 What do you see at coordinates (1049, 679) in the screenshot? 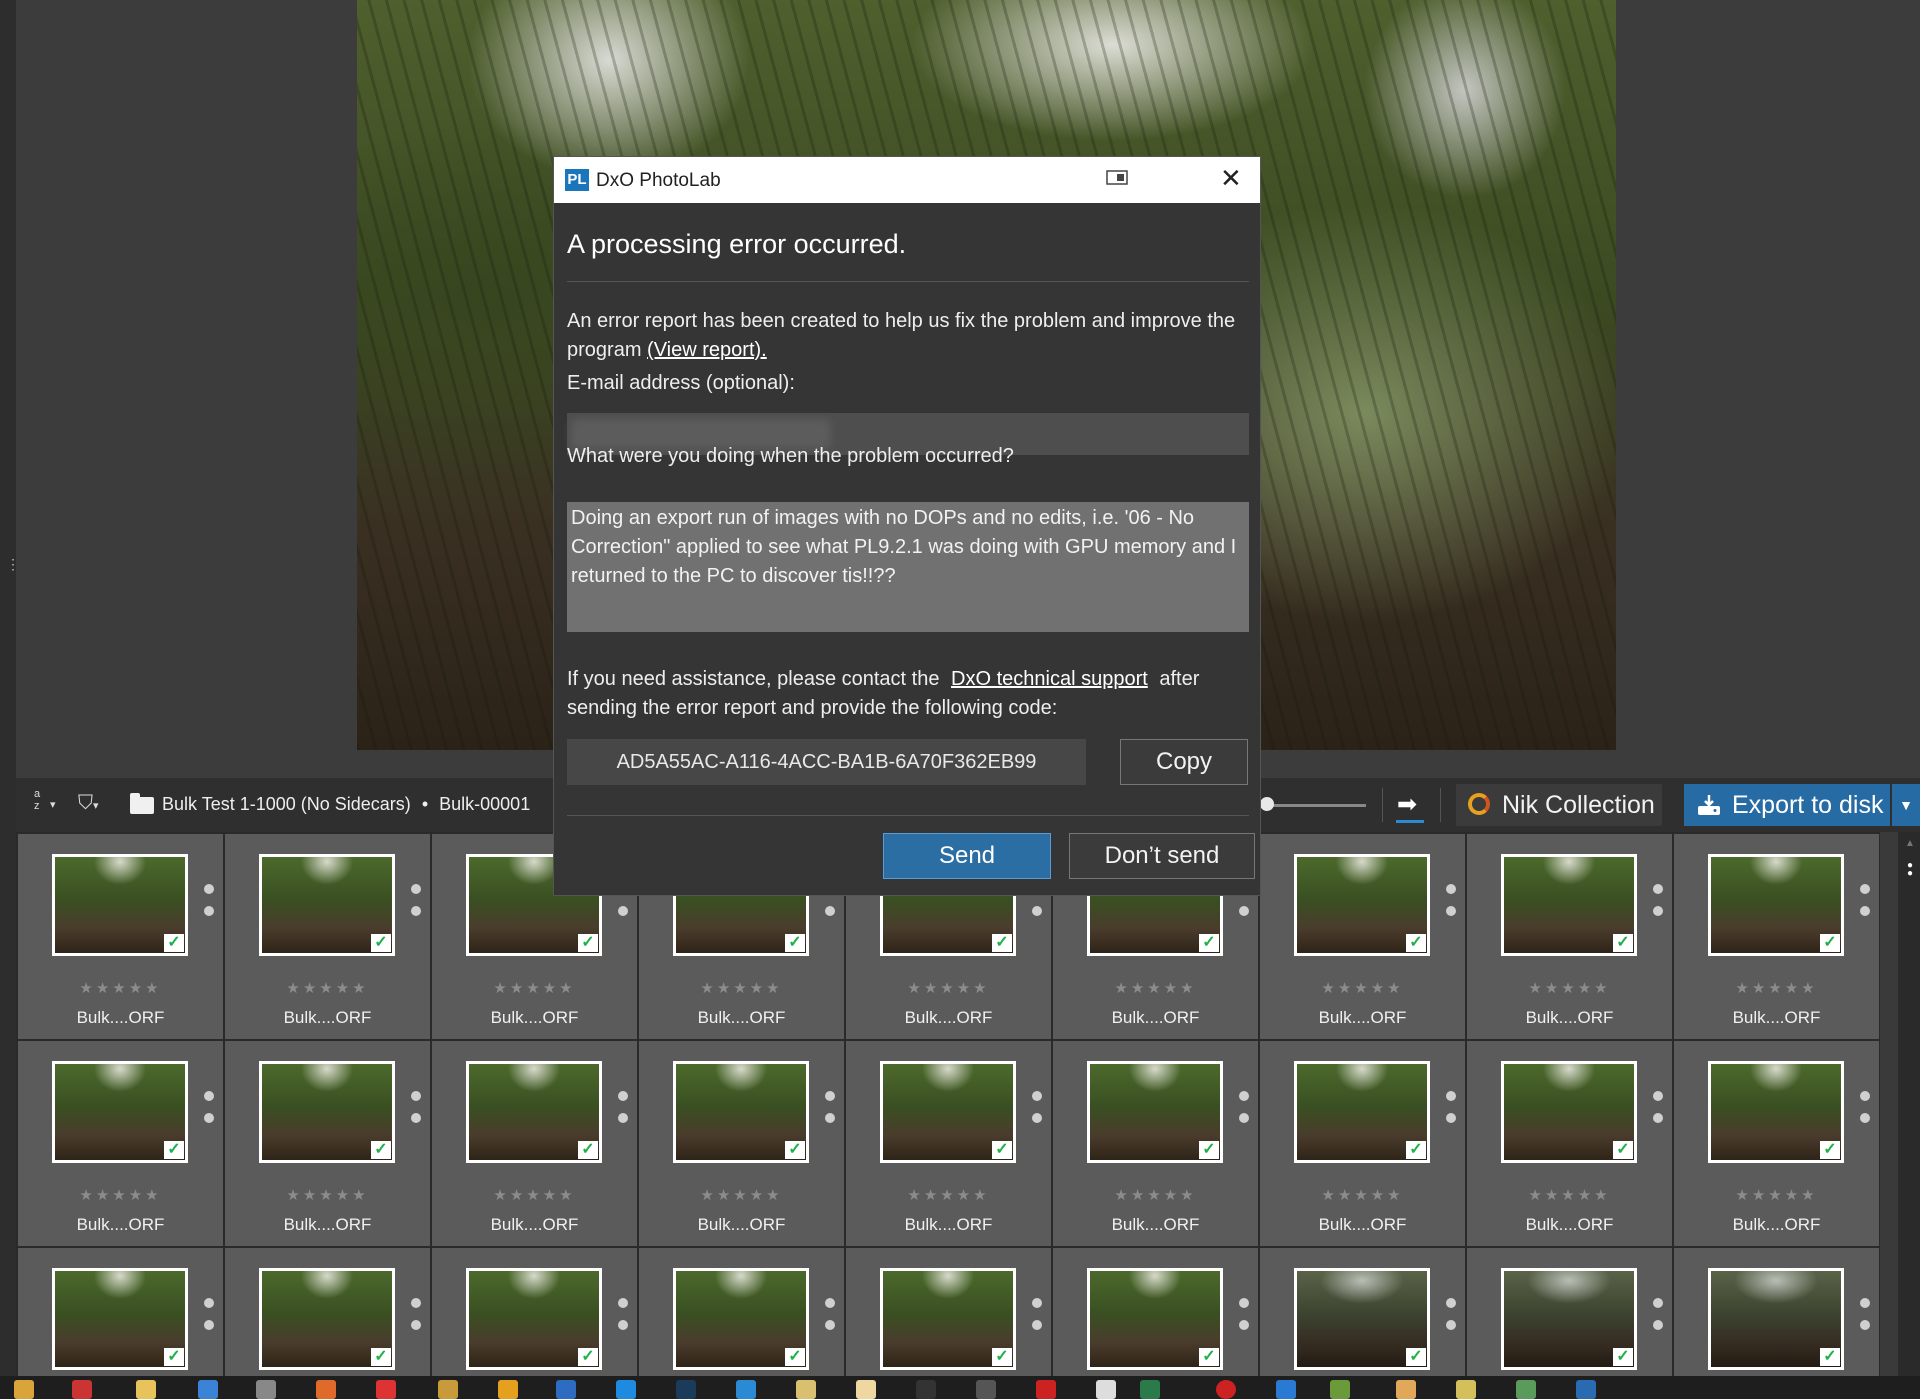
I see `technical-support-link: DxO technical support` at bounding box center [1049, 679].